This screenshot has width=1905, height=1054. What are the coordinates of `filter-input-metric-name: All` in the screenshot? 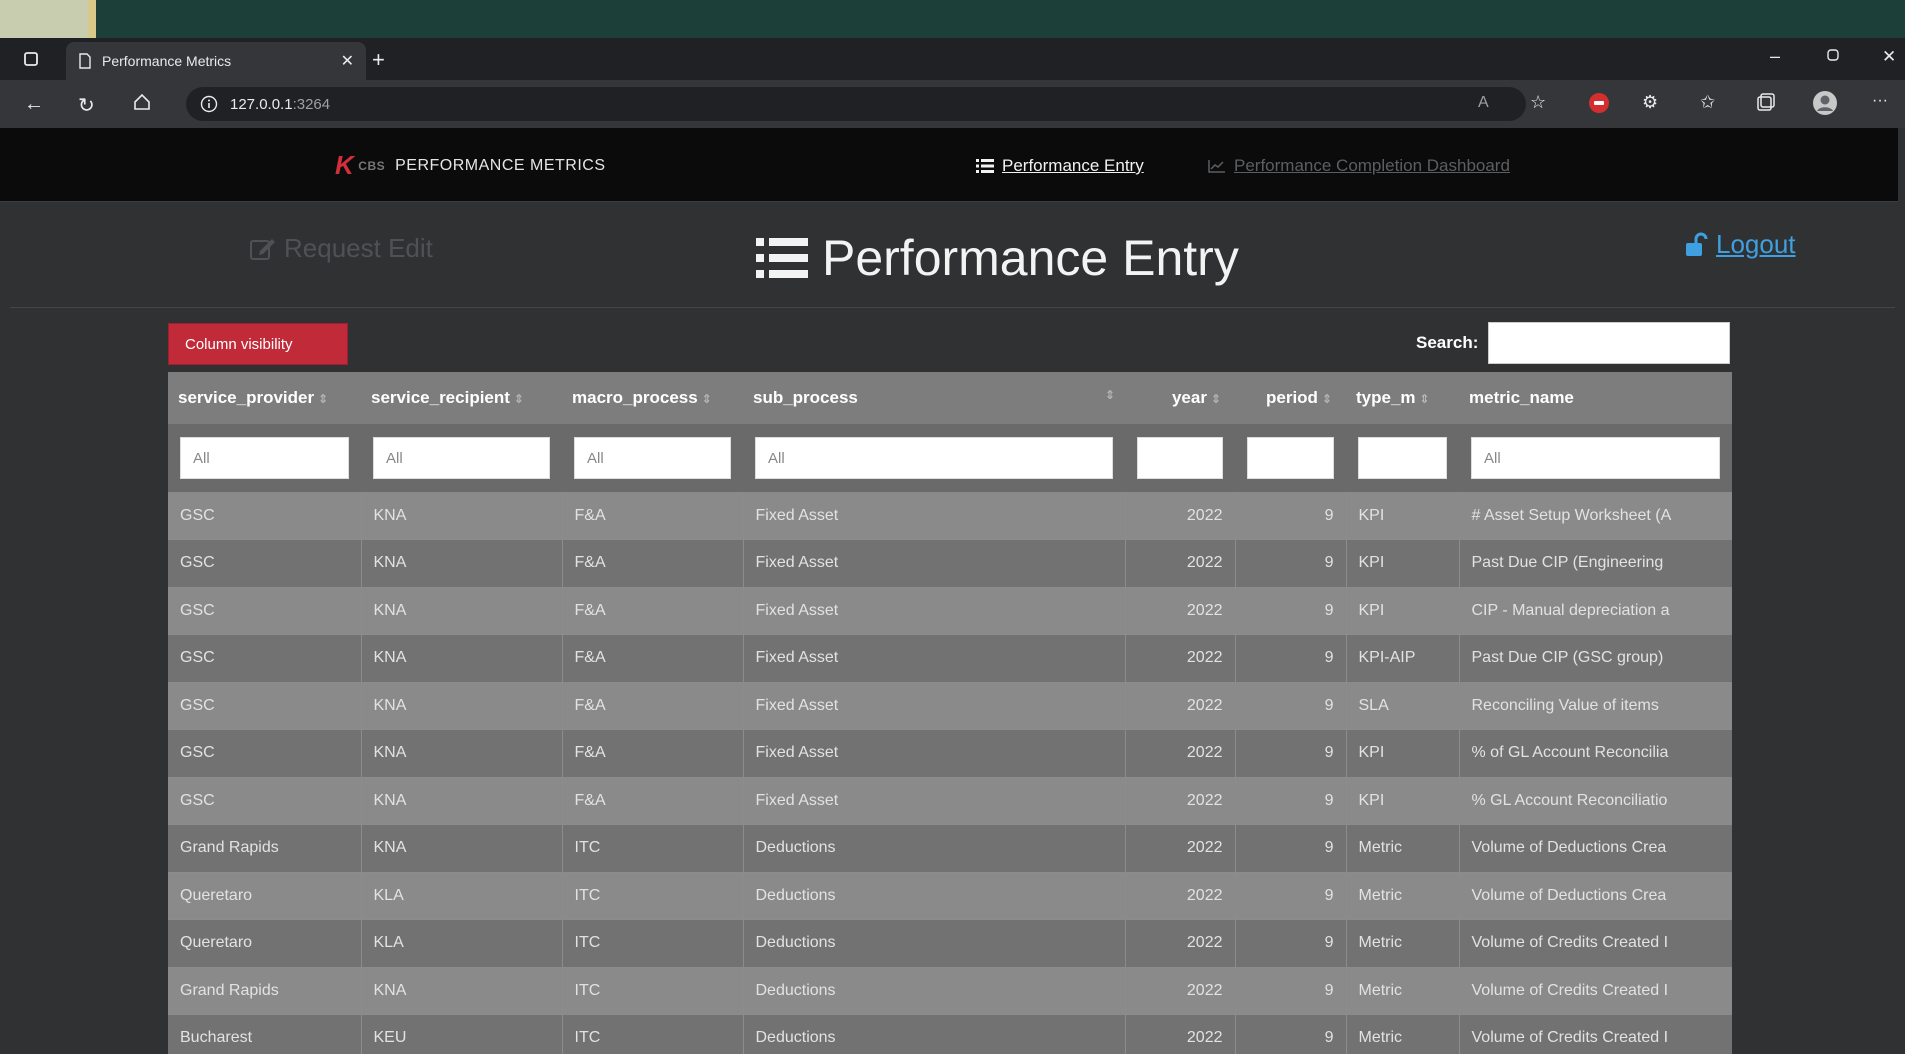 It's located at (1595, 458).